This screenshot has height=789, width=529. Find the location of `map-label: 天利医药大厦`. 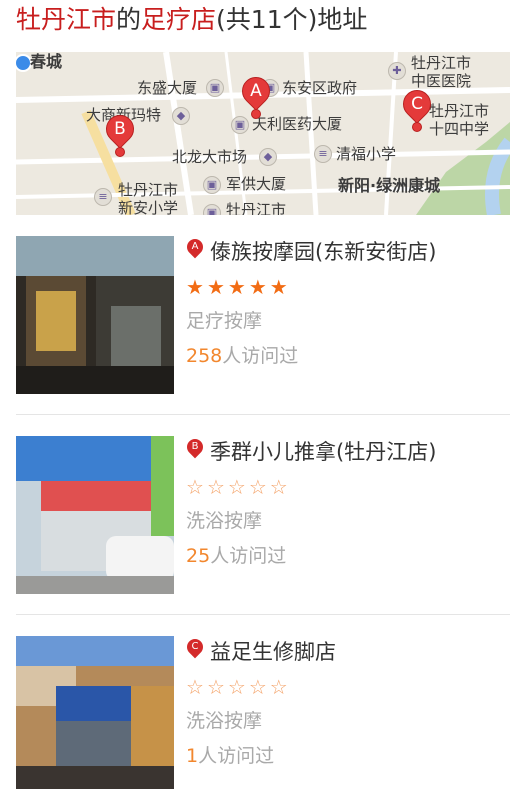

map-label: 天利医药大厦 is located at coordinates (297, 124).